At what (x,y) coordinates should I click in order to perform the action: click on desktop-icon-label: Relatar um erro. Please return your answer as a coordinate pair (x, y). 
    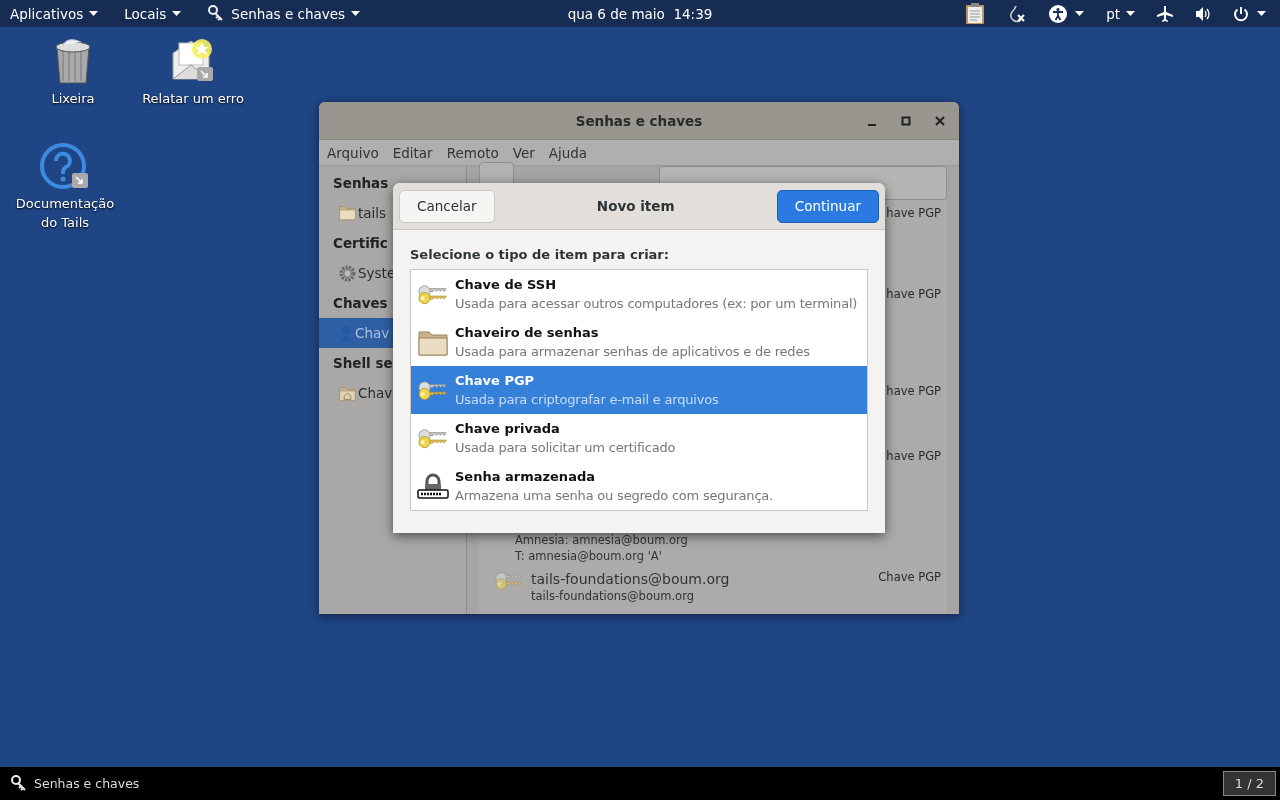
    Looking at the image, I should click on (193, 98).